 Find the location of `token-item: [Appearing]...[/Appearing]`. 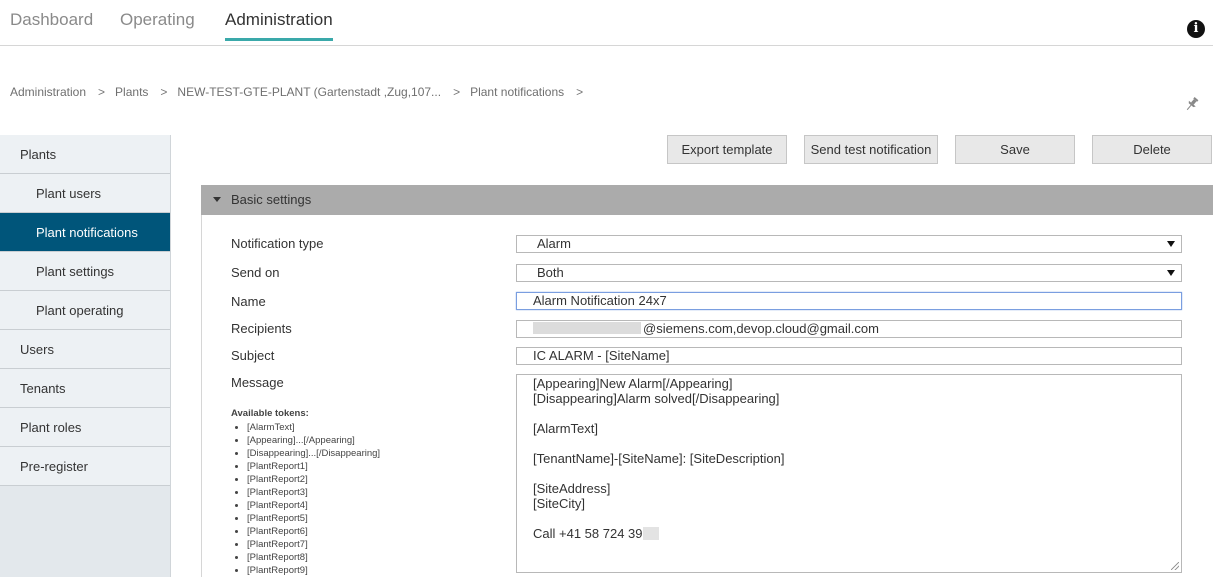

token-item: [Appearing]...[/Appearing] is located at coordinates (305, 440).